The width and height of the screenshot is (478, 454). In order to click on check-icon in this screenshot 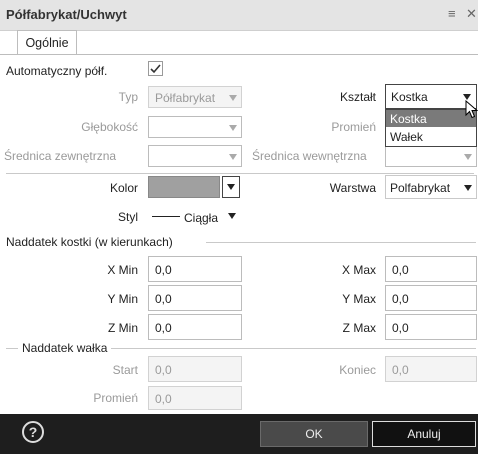, I will do `click(155, 69)`.